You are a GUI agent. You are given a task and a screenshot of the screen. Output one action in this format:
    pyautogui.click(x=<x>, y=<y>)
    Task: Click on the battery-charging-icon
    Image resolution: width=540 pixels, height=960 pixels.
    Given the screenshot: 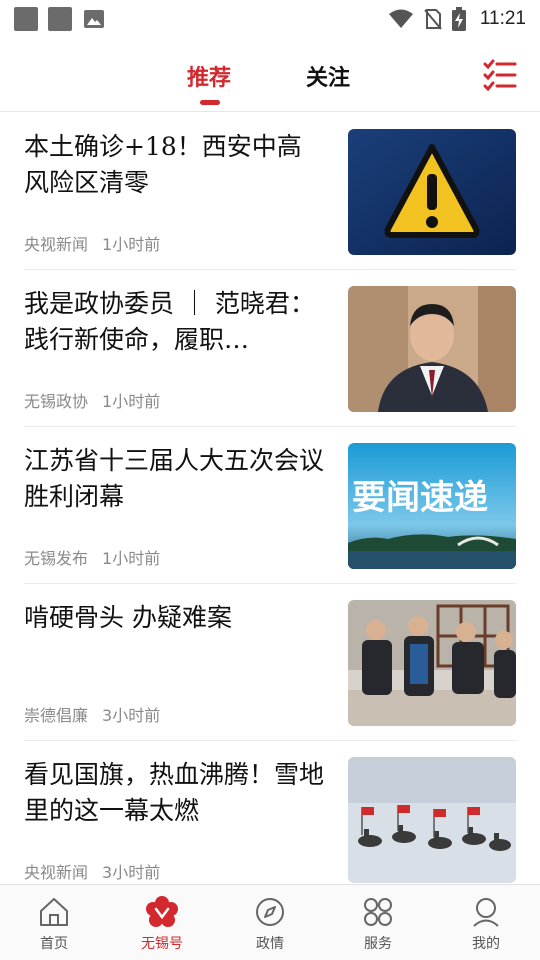 What is the action you would take?
    pyautogui.click(x=458, y=19)
    